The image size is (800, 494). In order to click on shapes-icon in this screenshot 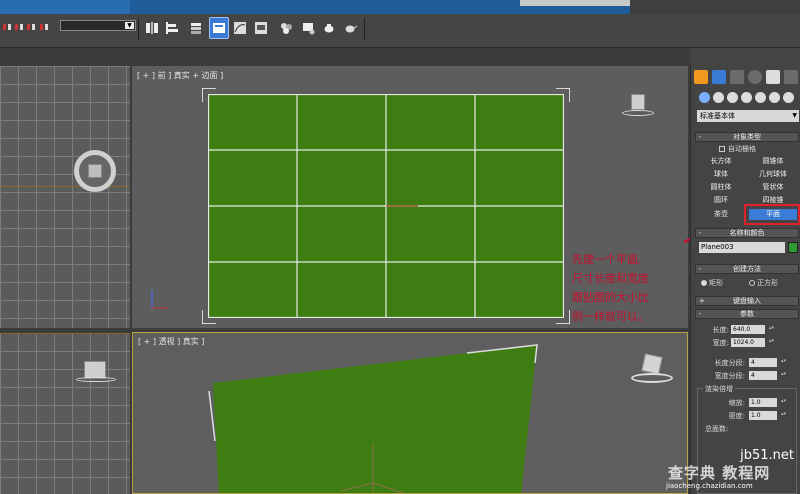, I will do `click(718, 97)`.